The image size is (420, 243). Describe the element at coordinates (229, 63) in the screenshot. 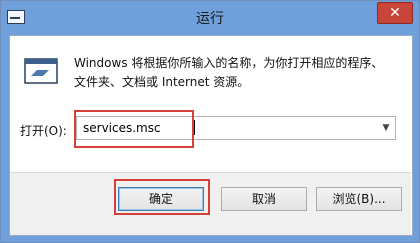

I see `description-line-1: Windows 将根据你所输入的名称，为你打开相应的程序、` at that location.